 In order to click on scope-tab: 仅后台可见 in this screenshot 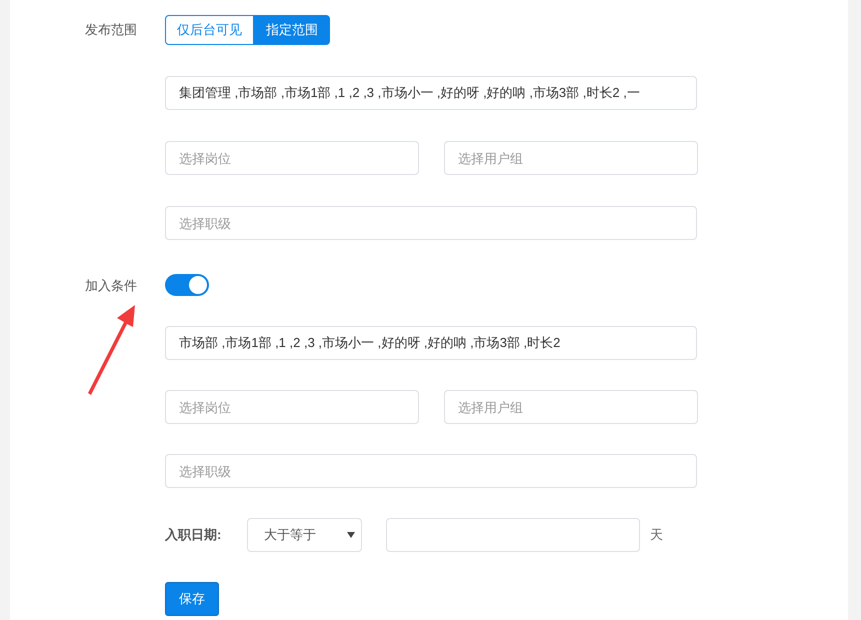, I will do `click(209, 30)`.